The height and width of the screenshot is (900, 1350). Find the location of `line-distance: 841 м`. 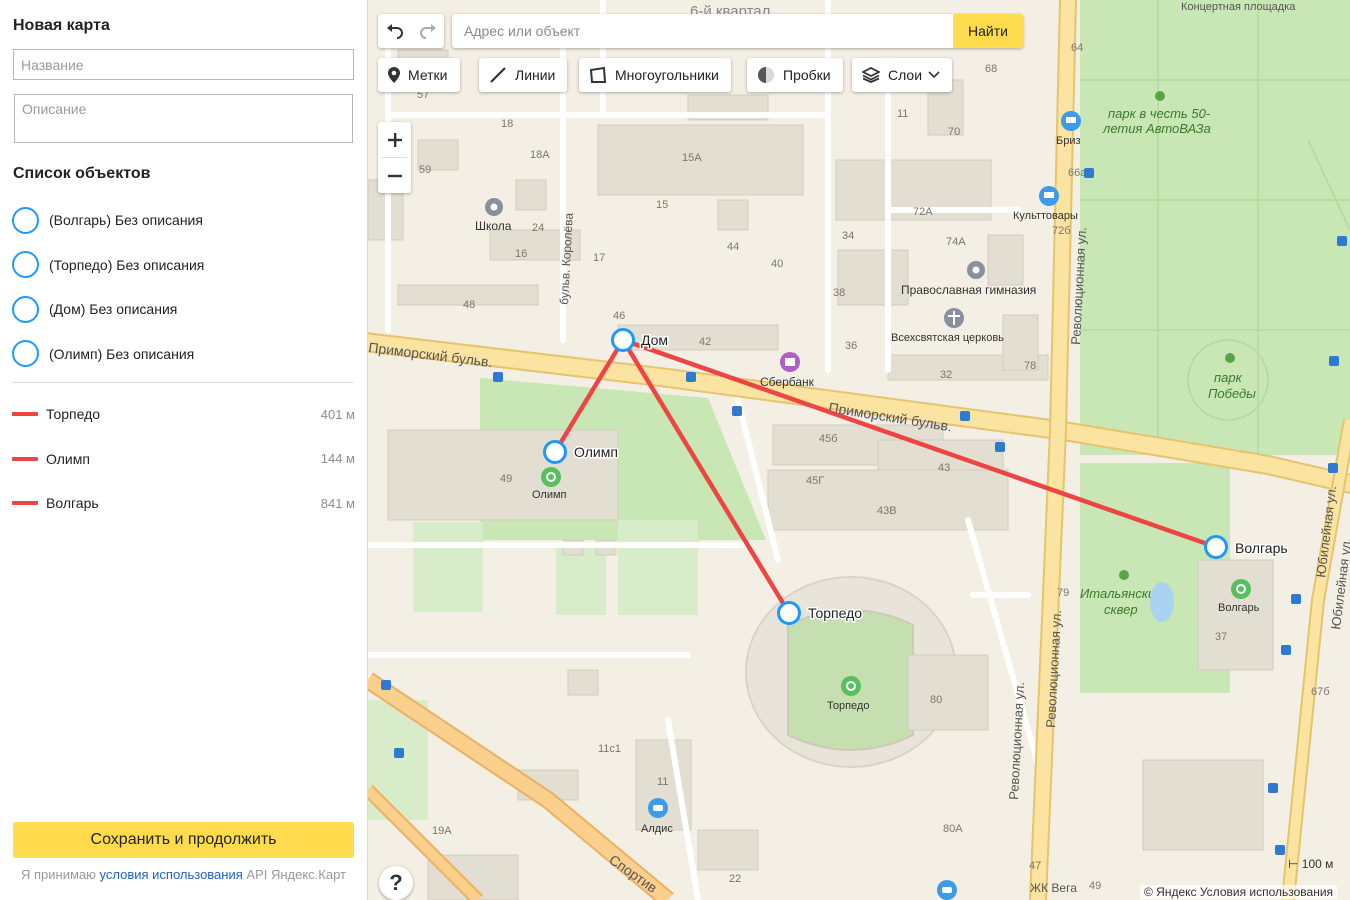

line-distance: 841 м is located at coordinates (337, 503).